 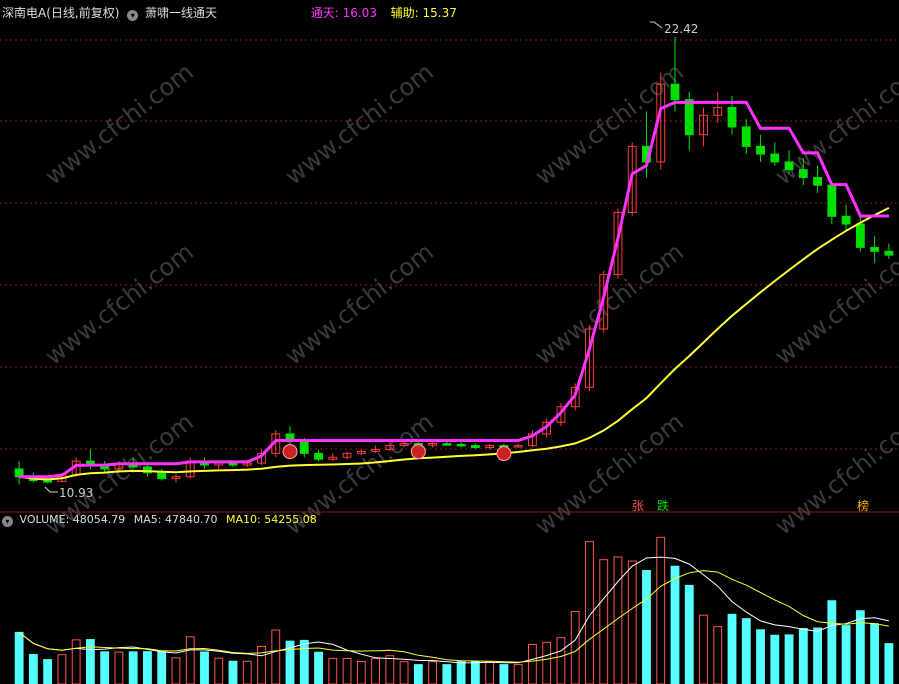 I want to click on marker-zhang: 张, so click(x=638, y=506).